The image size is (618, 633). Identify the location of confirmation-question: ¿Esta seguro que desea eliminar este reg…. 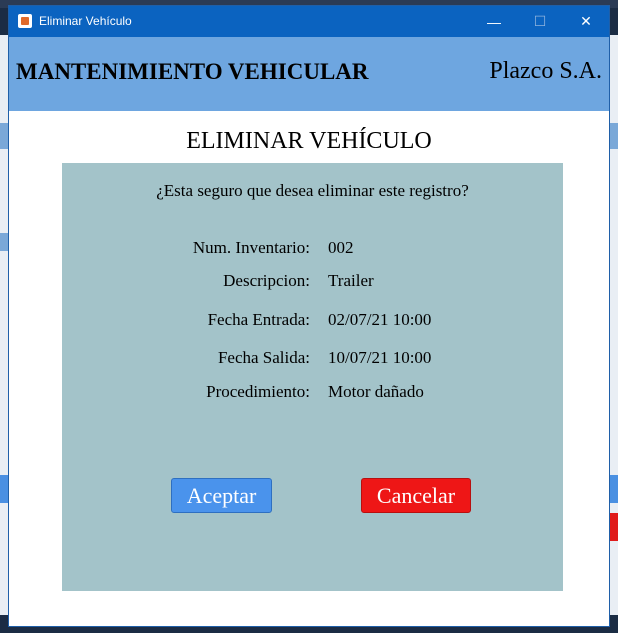
(312, 190).